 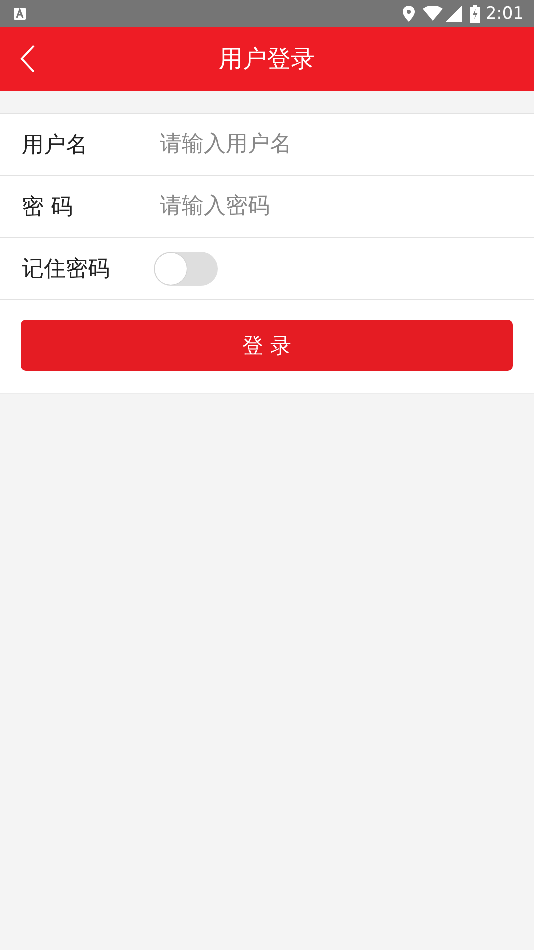 I want to click on input-field: 请输入密码, so click(x=333, y=206).